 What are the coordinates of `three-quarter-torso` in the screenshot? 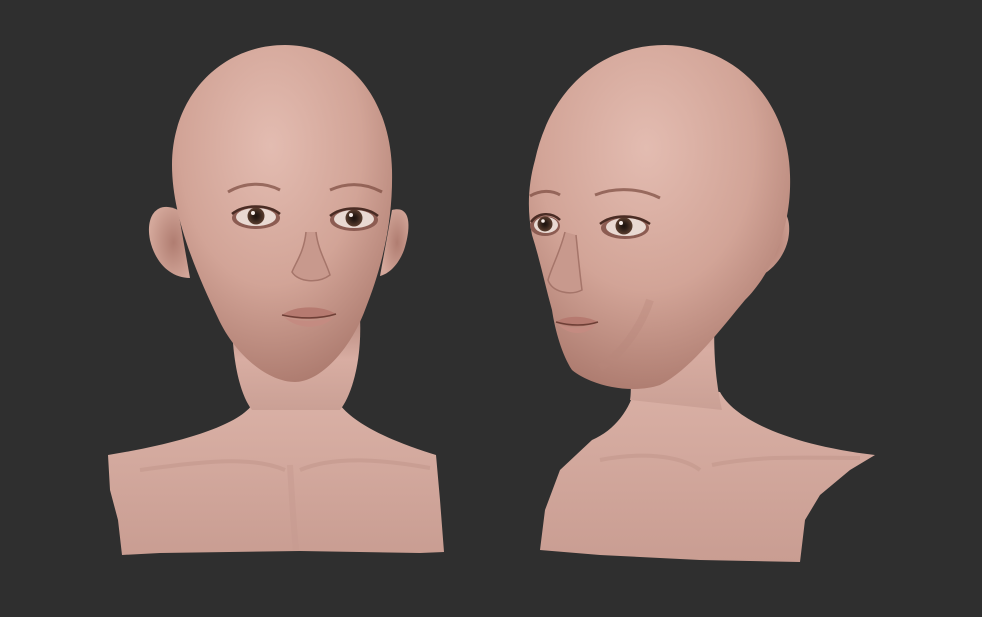 It's located at (707, 473).